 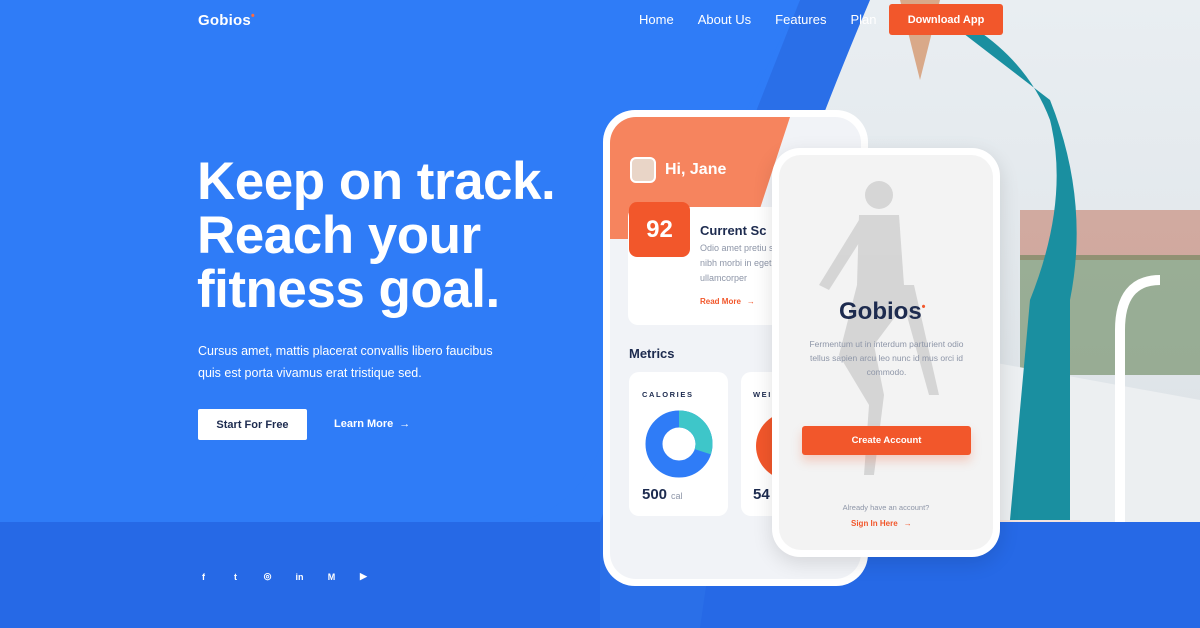 I want to click on brand-name: Gobios, so click(x=224, y=20).